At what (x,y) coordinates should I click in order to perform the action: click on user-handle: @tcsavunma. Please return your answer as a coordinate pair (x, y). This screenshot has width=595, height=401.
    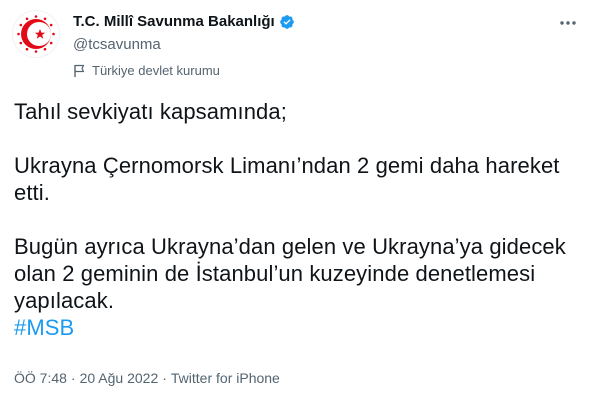
    Looking at the image, I should click on (303, 45).